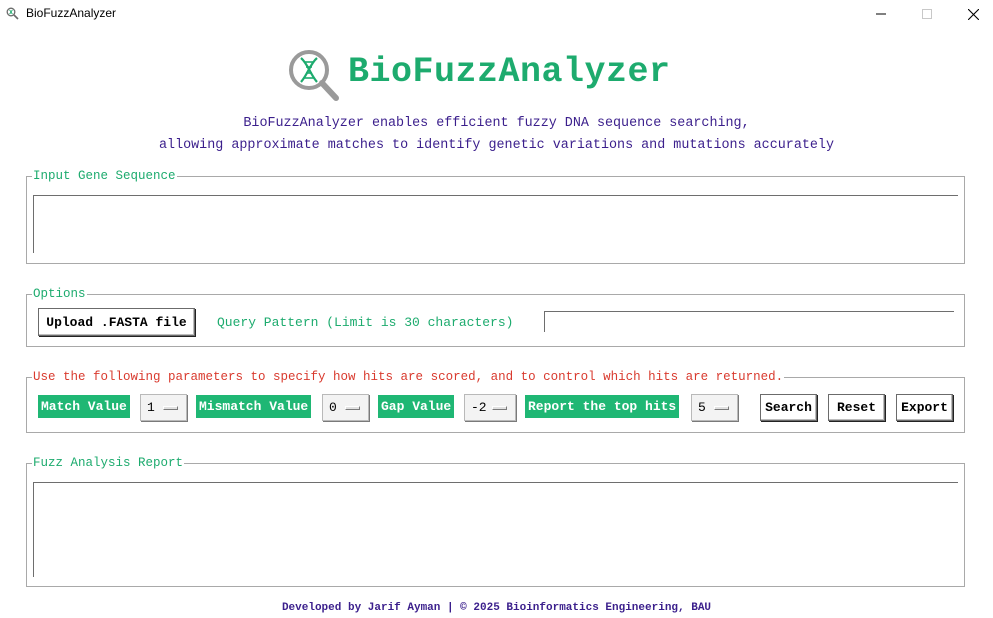  I want to click on export-button: Export, so click(924, 407).